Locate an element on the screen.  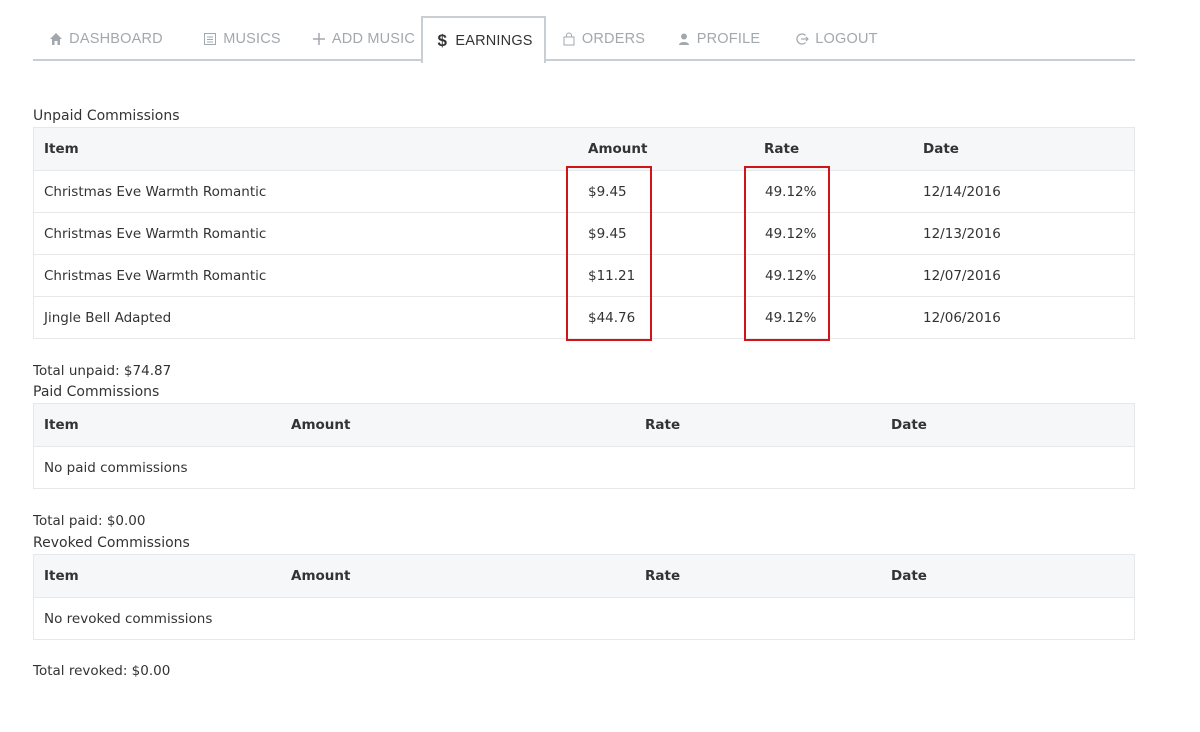
tab-musics: MUSICS is located at coordinates (241, 38).